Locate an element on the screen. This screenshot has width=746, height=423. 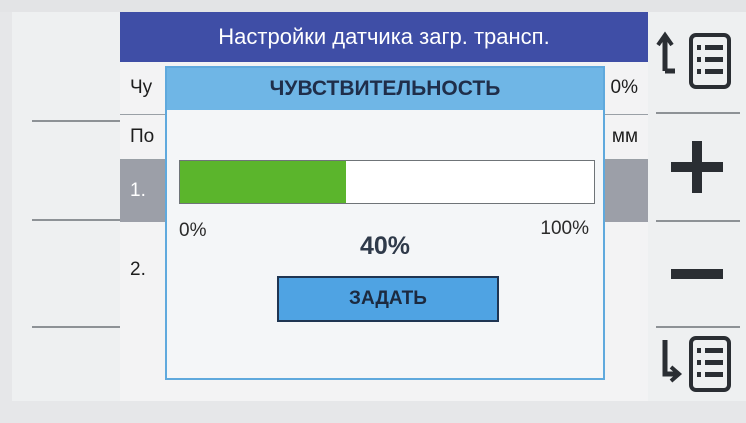
row-label: Чу is located at coordinates (141, 87).